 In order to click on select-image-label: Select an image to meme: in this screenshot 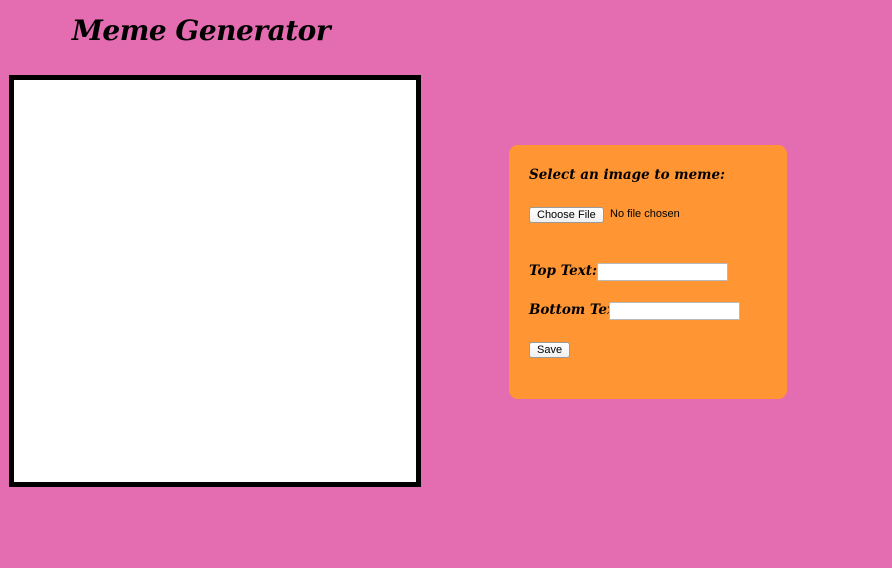, I will do `click(627, 175)`.